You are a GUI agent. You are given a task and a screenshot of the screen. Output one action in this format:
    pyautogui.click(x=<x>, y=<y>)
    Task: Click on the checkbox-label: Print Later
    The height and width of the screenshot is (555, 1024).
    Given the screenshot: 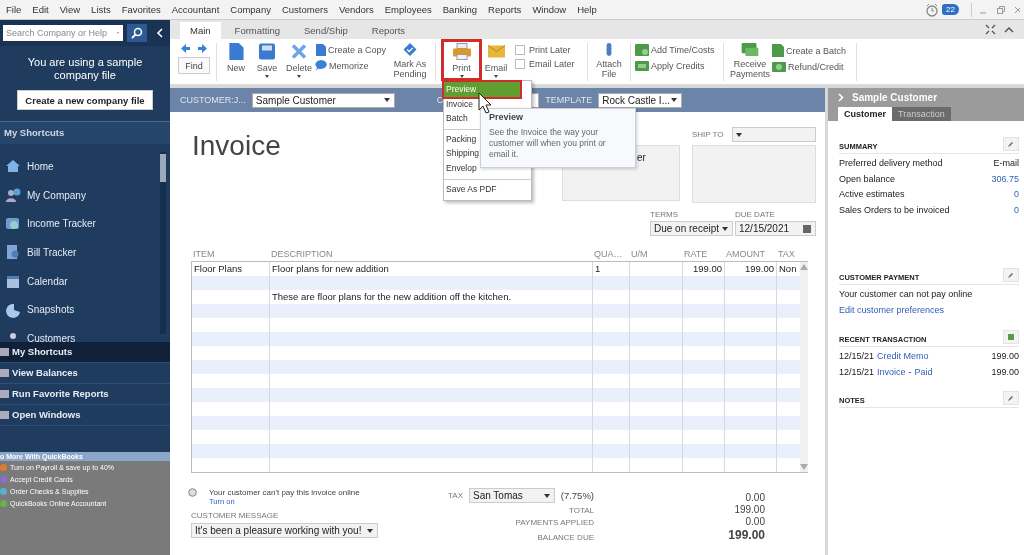 What is the action you would take?
    pyautogui.click(x=550, y=50)
    